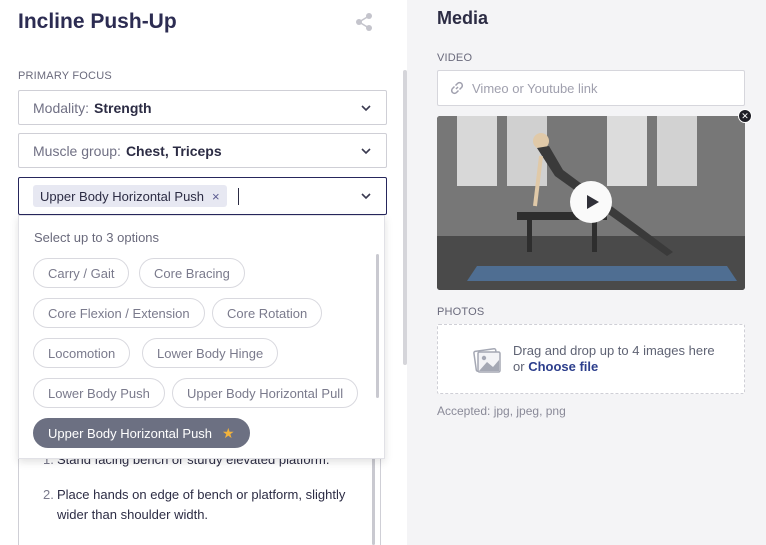 Image resolution: width=766 pixels, height=545 pixels. Describe the element at coordinates (487, 360) in the screenshot. I see `image-icon` at that location.